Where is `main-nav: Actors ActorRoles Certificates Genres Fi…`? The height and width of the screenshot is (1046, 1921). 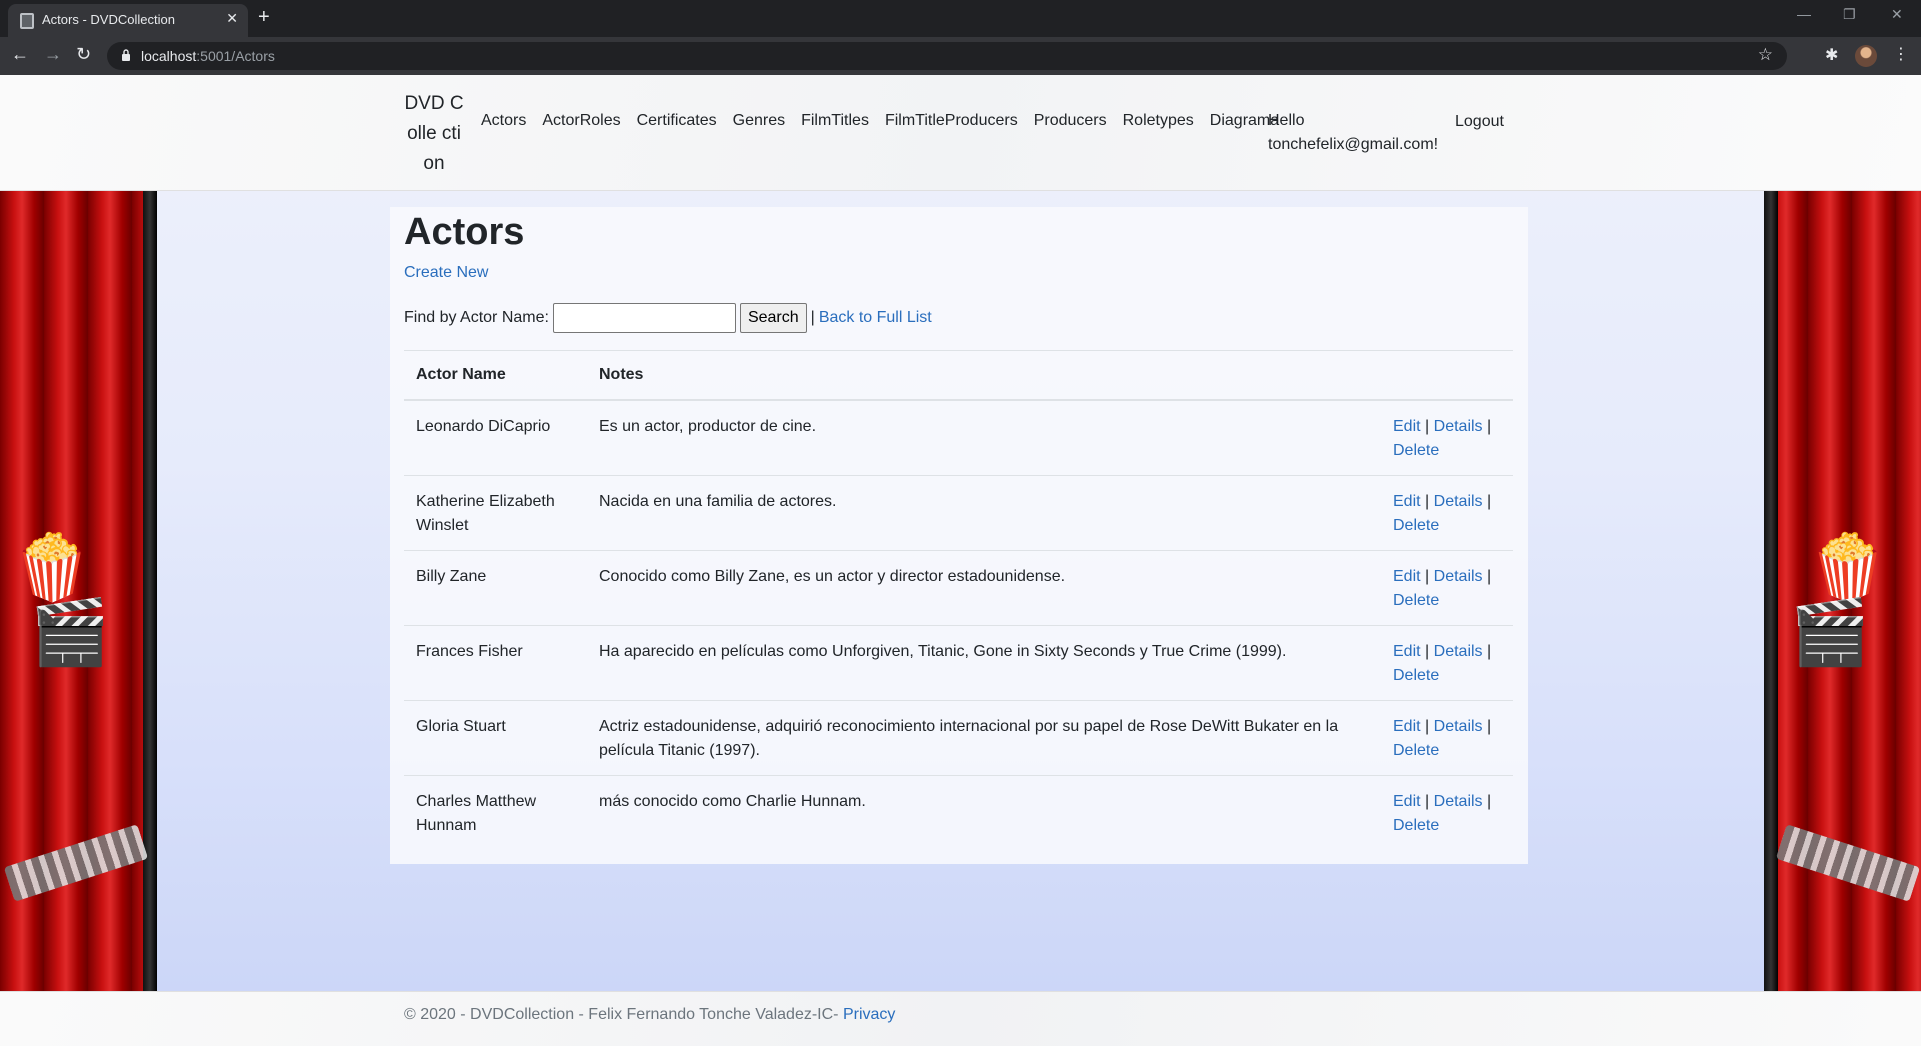 main-nav: Actors ActorRoles Certificates Genres Fi… is located at coordinates (880, 121).